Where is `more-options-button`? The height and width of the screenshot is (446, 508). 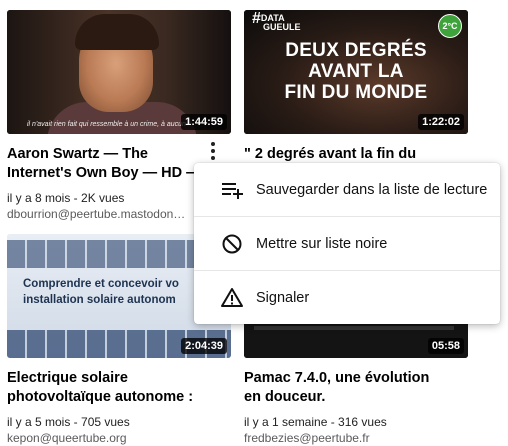 more-options-button is located at coordinates (213, 151).